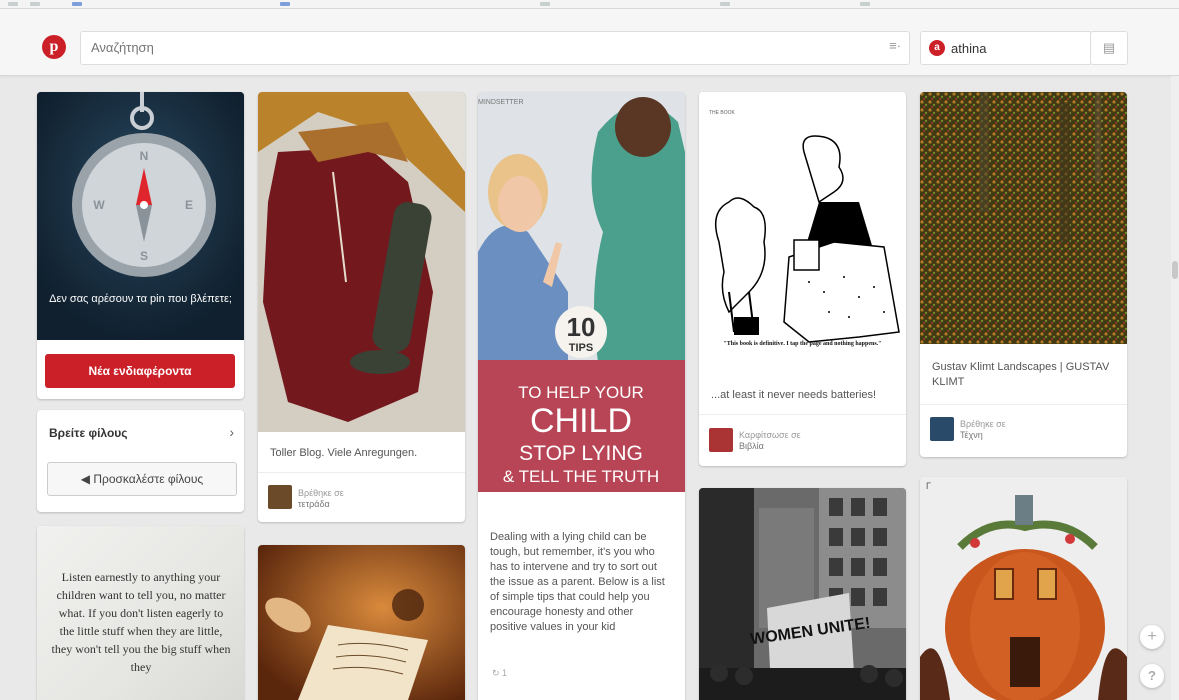 The height and width of the screenshot is (700, 1179). Describe the element at coordinates (344, 453) in the screenshot. I see `pin-description: Toller Blog. Viele Anregungen.` at that location.